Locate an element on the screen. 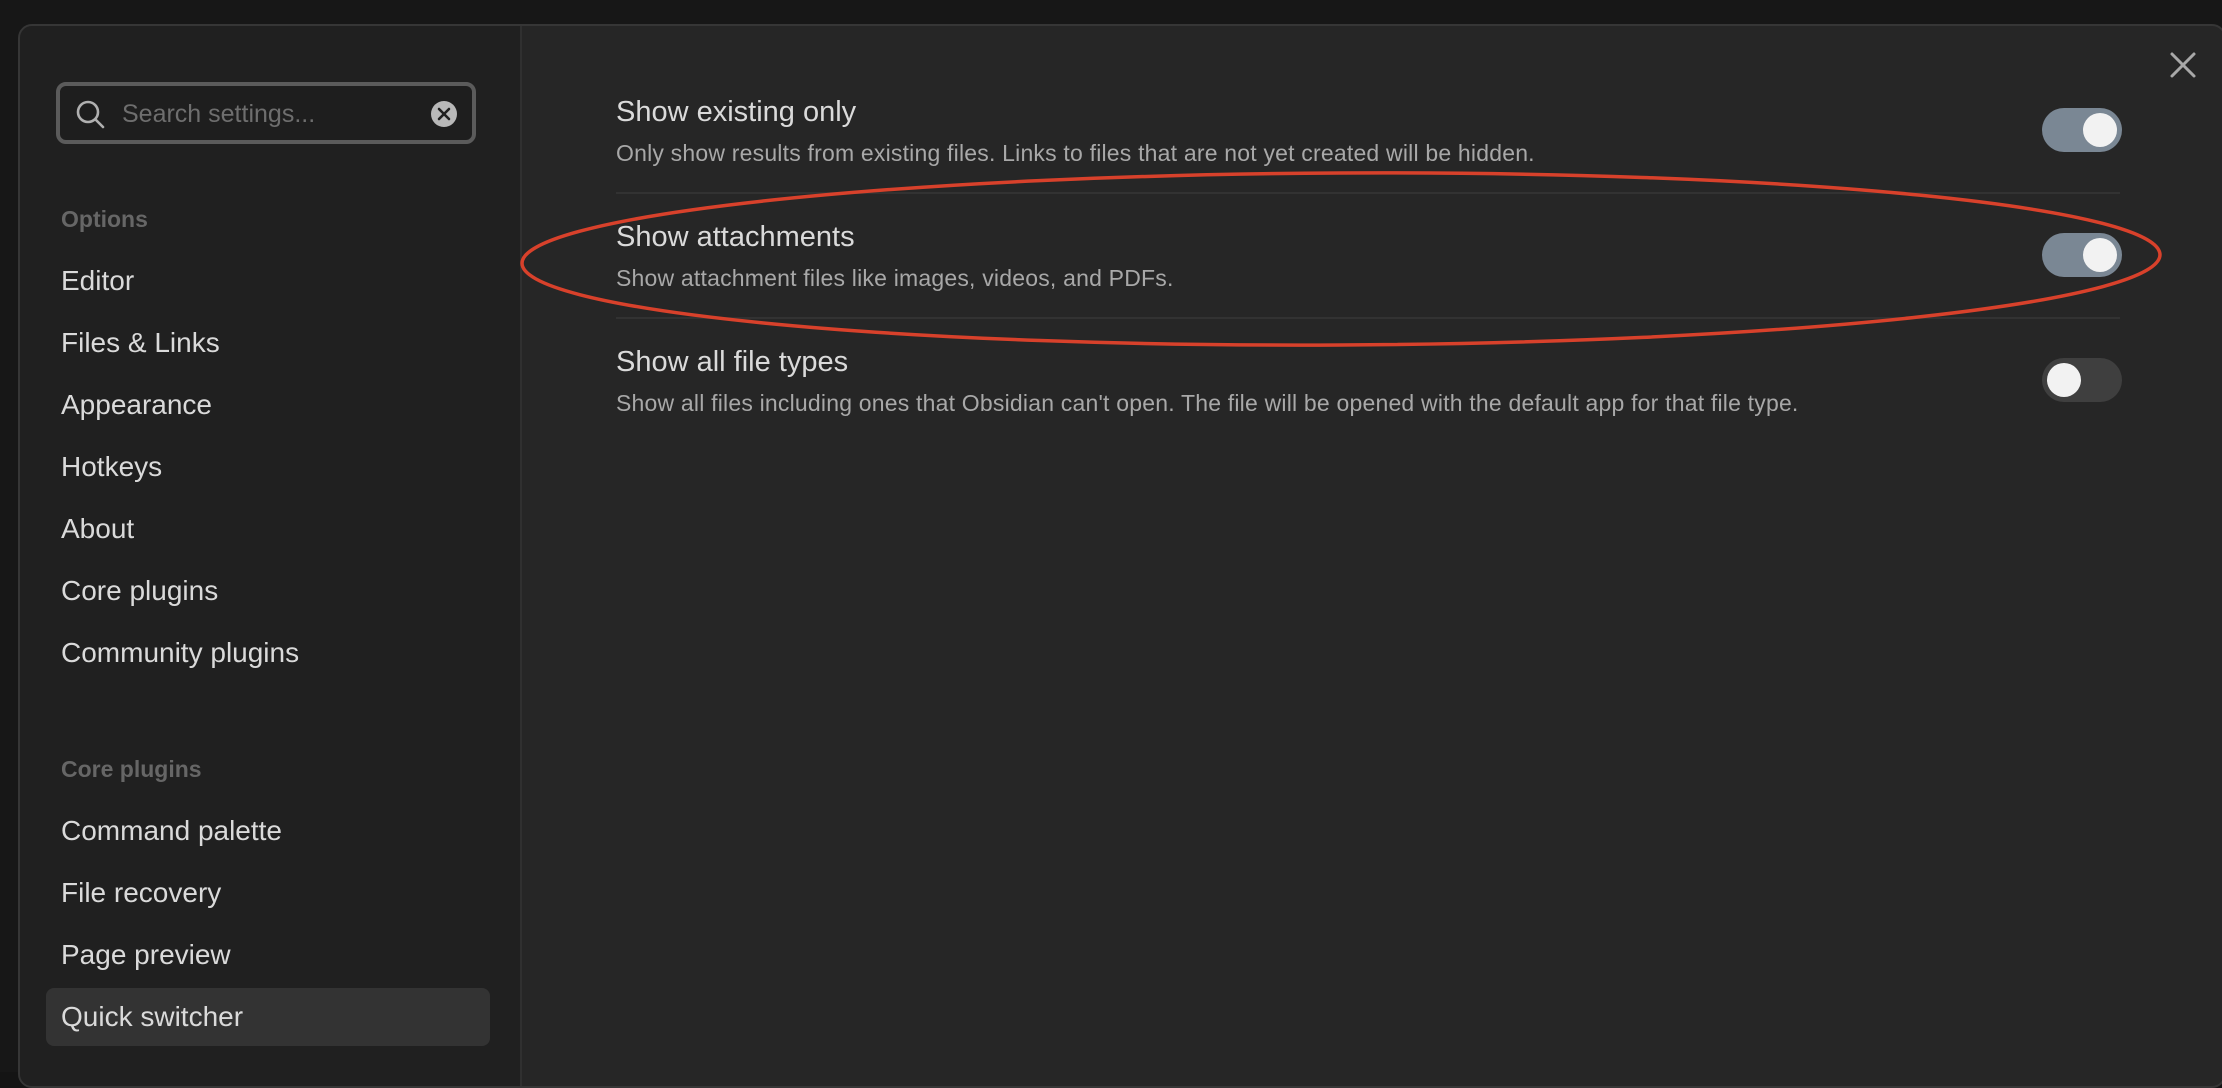 This screenshot has width=2222, height=1088. sidebar-item-core-plugins: Core plugins is located at coordinates (268, 591).